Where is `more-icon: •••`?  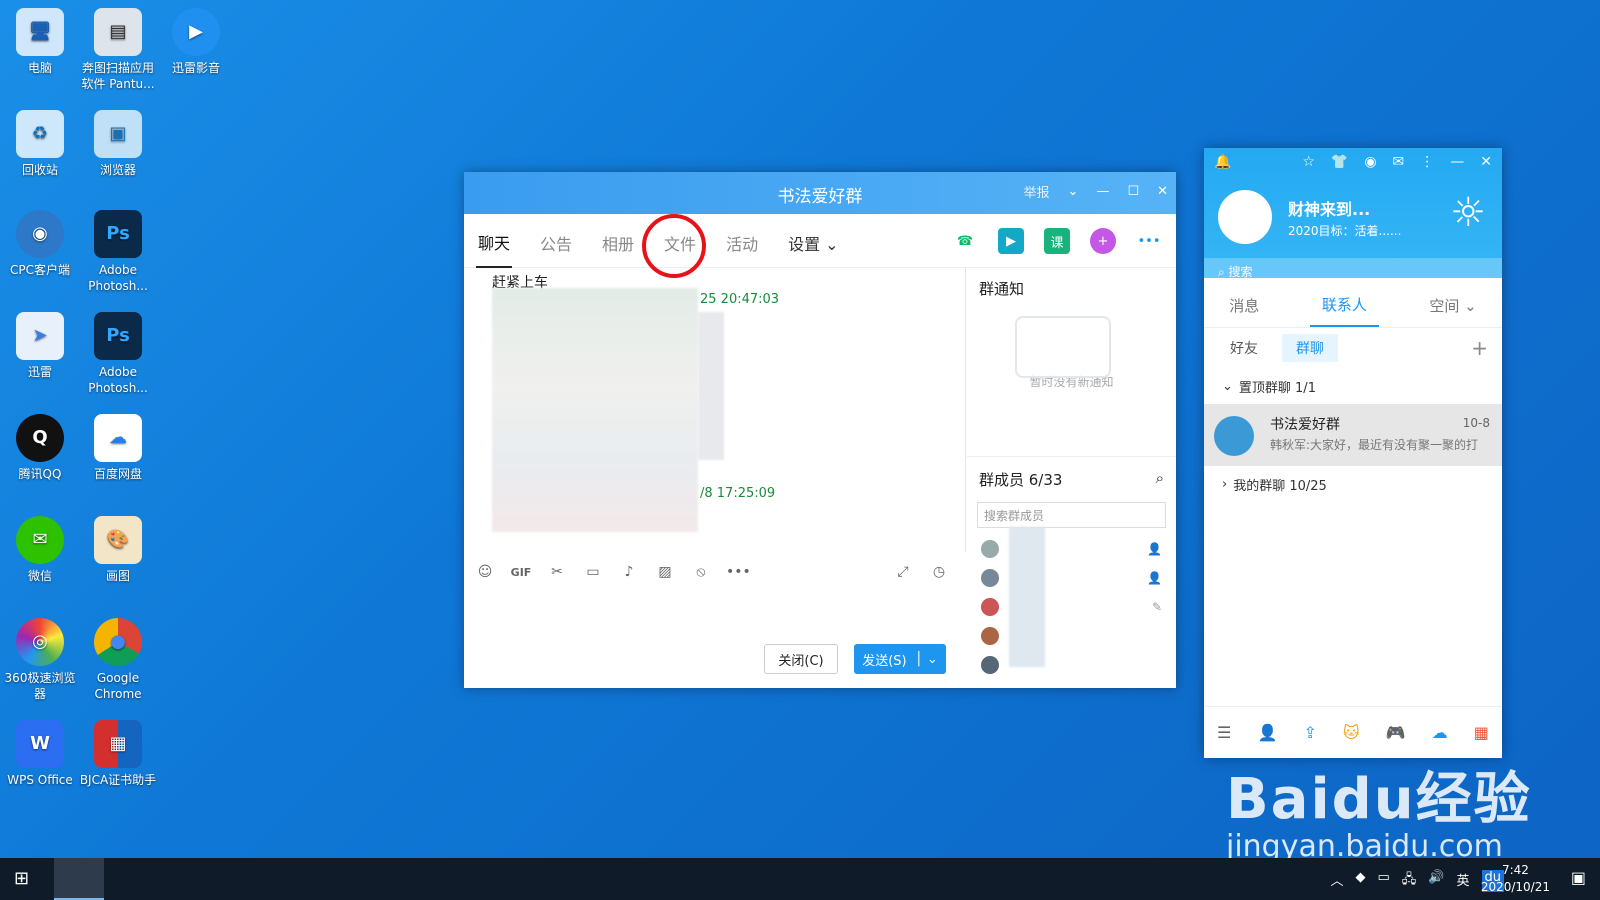
more-icon: ••• is located at coordinates (1149, 241).